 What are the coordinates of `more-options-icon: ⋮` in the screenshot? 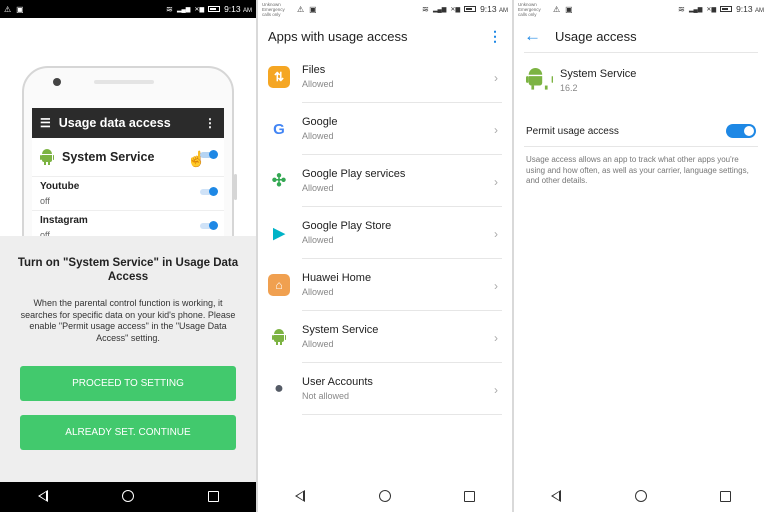 It's located at (495, 36).